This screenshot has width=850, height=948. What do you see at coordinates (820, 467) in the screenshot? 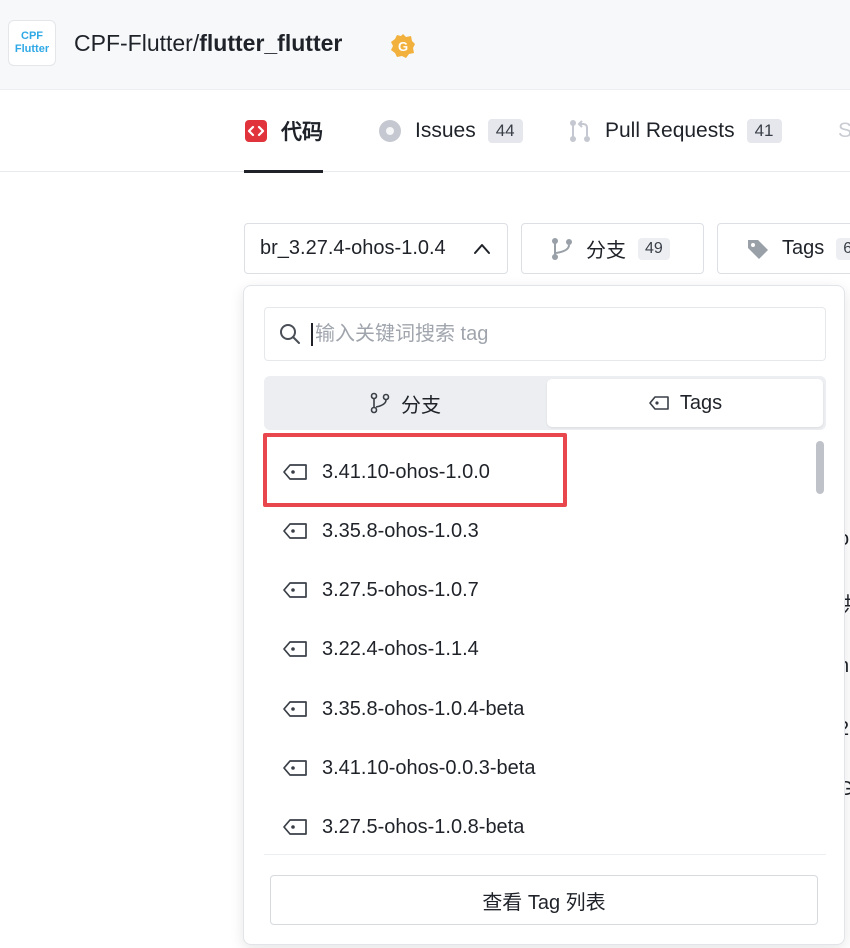
I see `tag-list-scrollbar` at bounding box center [820, 467].